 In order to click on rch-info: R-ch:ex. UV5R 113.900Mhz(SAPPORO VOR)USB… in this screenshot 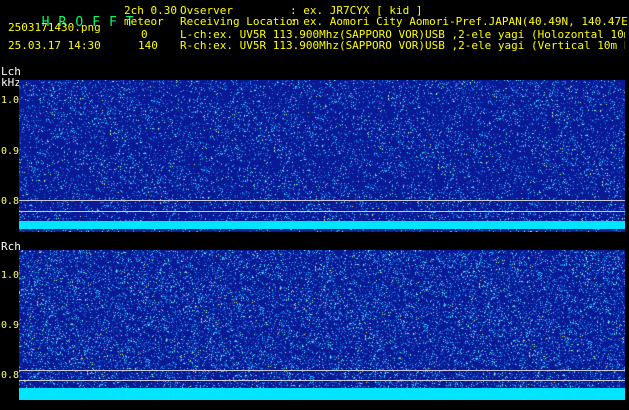, I will do `click(402, 45)`.